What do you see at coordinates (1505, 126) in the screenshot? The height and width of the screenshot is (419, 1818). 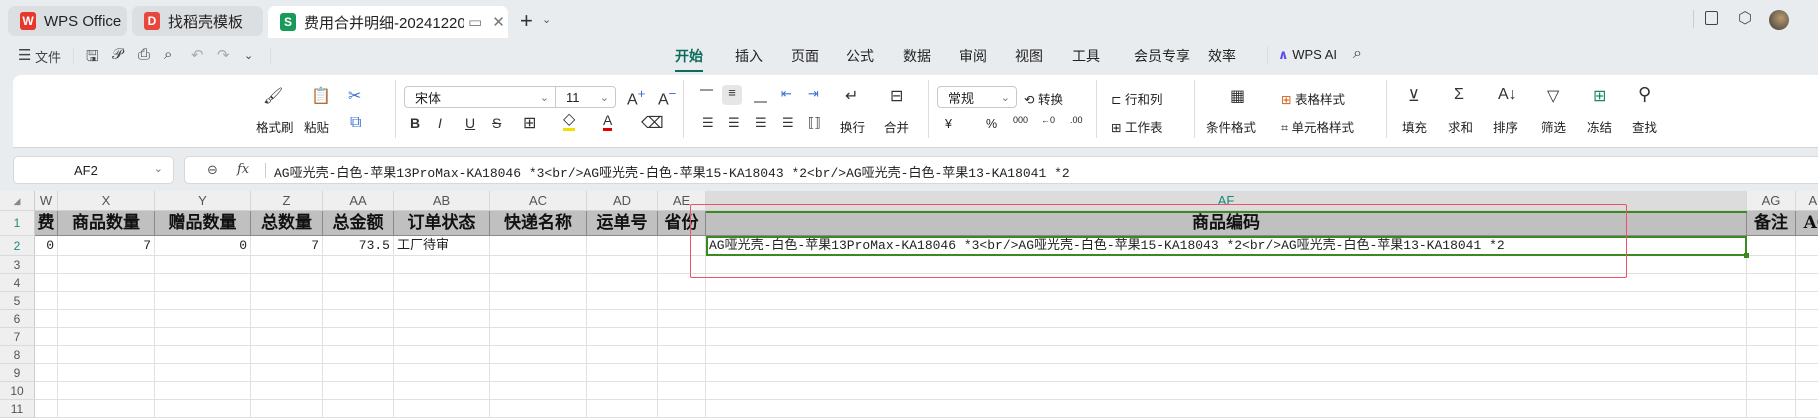 I see `sort-button: 排序` at bounding box center [1505, 126].